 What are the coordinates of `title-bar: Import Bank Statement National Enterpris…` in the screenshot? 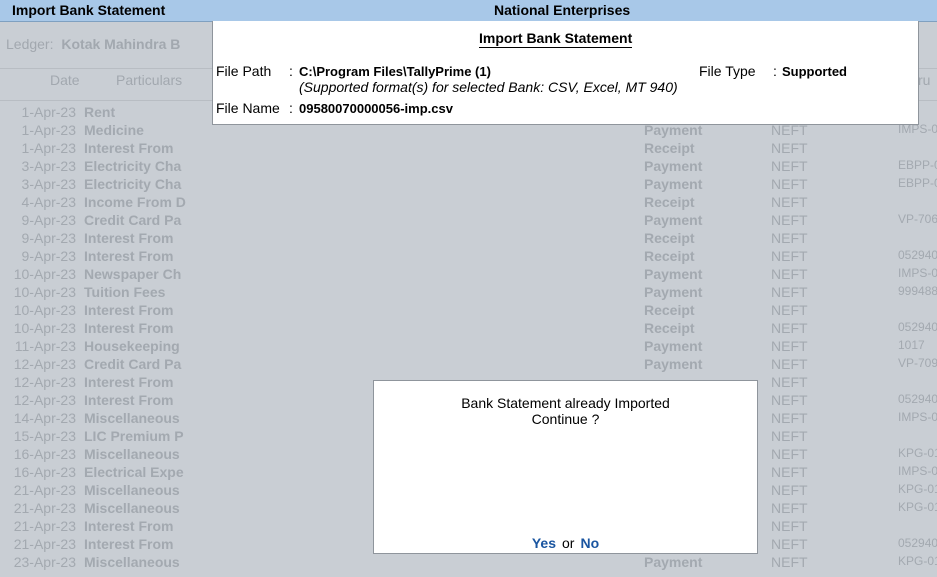 It's located at (468, 11).